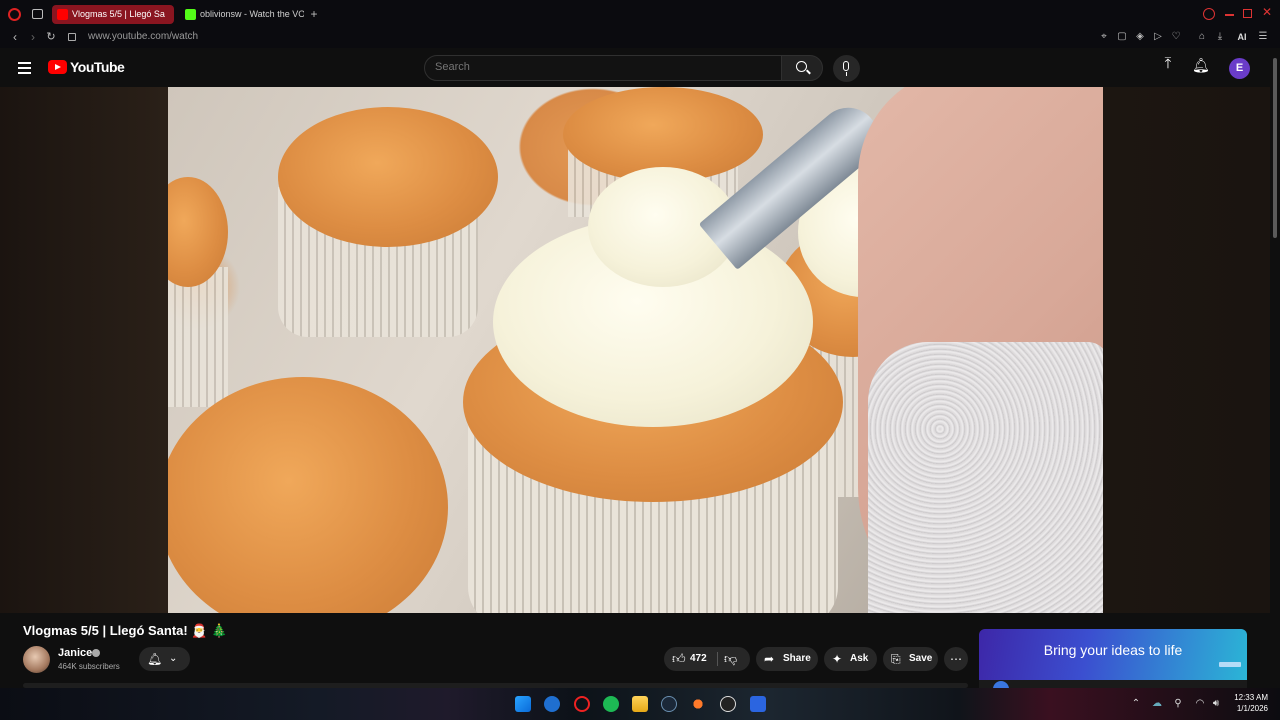 This screenshot has width=1280, height=720. I want to click on more-actions-button: ⋯, so click(956, 659).